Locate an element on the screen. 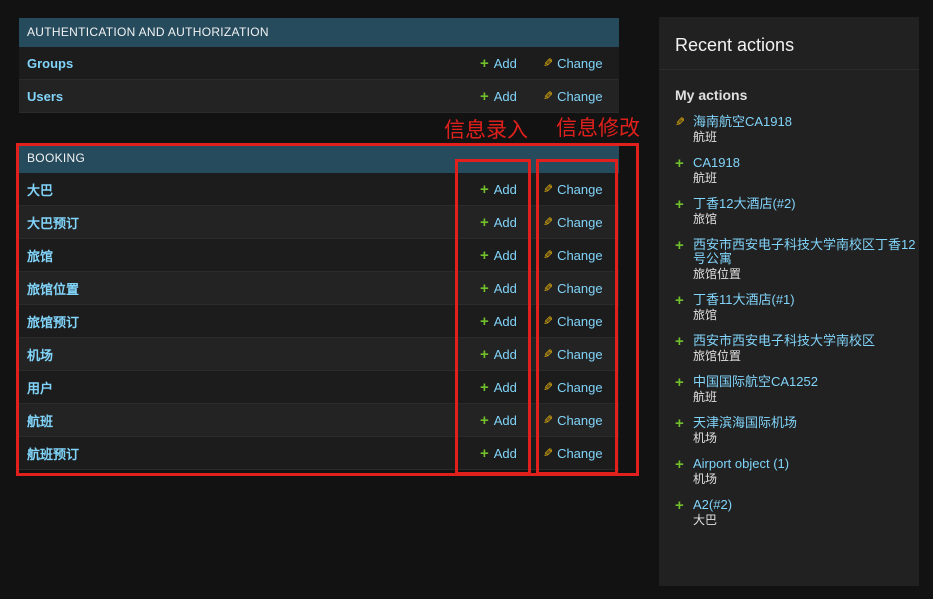  recent-action-link: 天津滨海国际机场 is located at coordinates (806, 423).